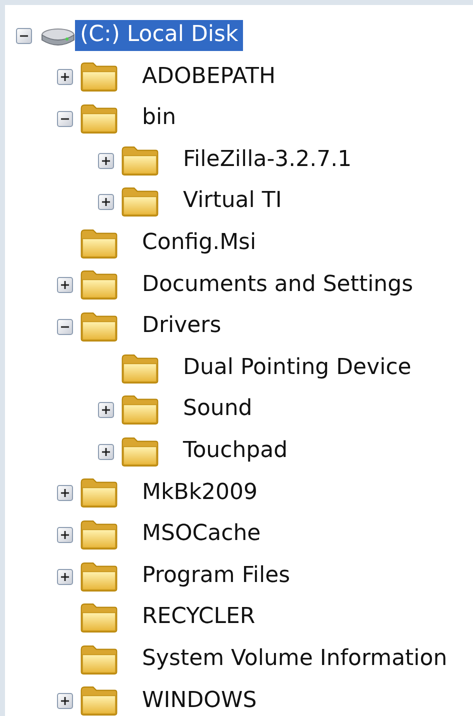 The width and height of the screenshot is (473, 716). What do you see at coordinates (200, 494) in the screenshot?
I see `tree-item: MkBk2009` at bounding box center [200, 494].